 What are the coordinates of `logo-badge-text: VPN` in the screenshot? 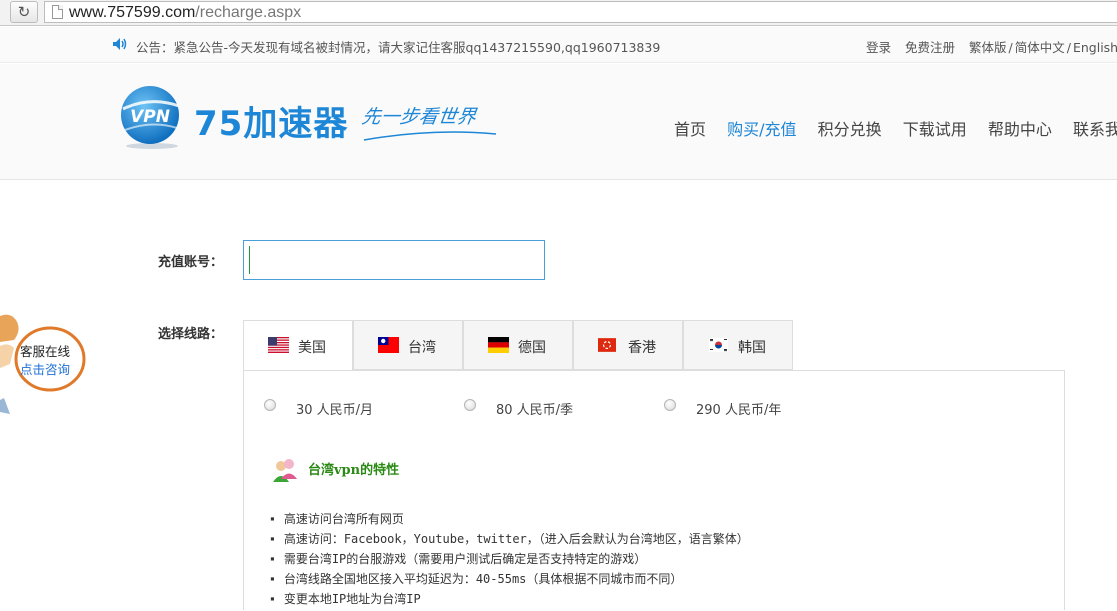 It's located at (150, 117).